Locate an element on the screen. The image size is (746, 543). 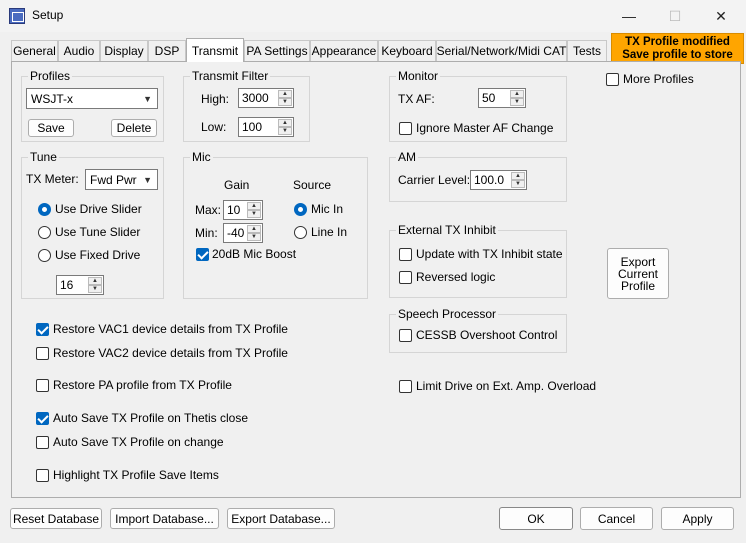
tx-af-value: 50 is located at coordinates (489, 98).